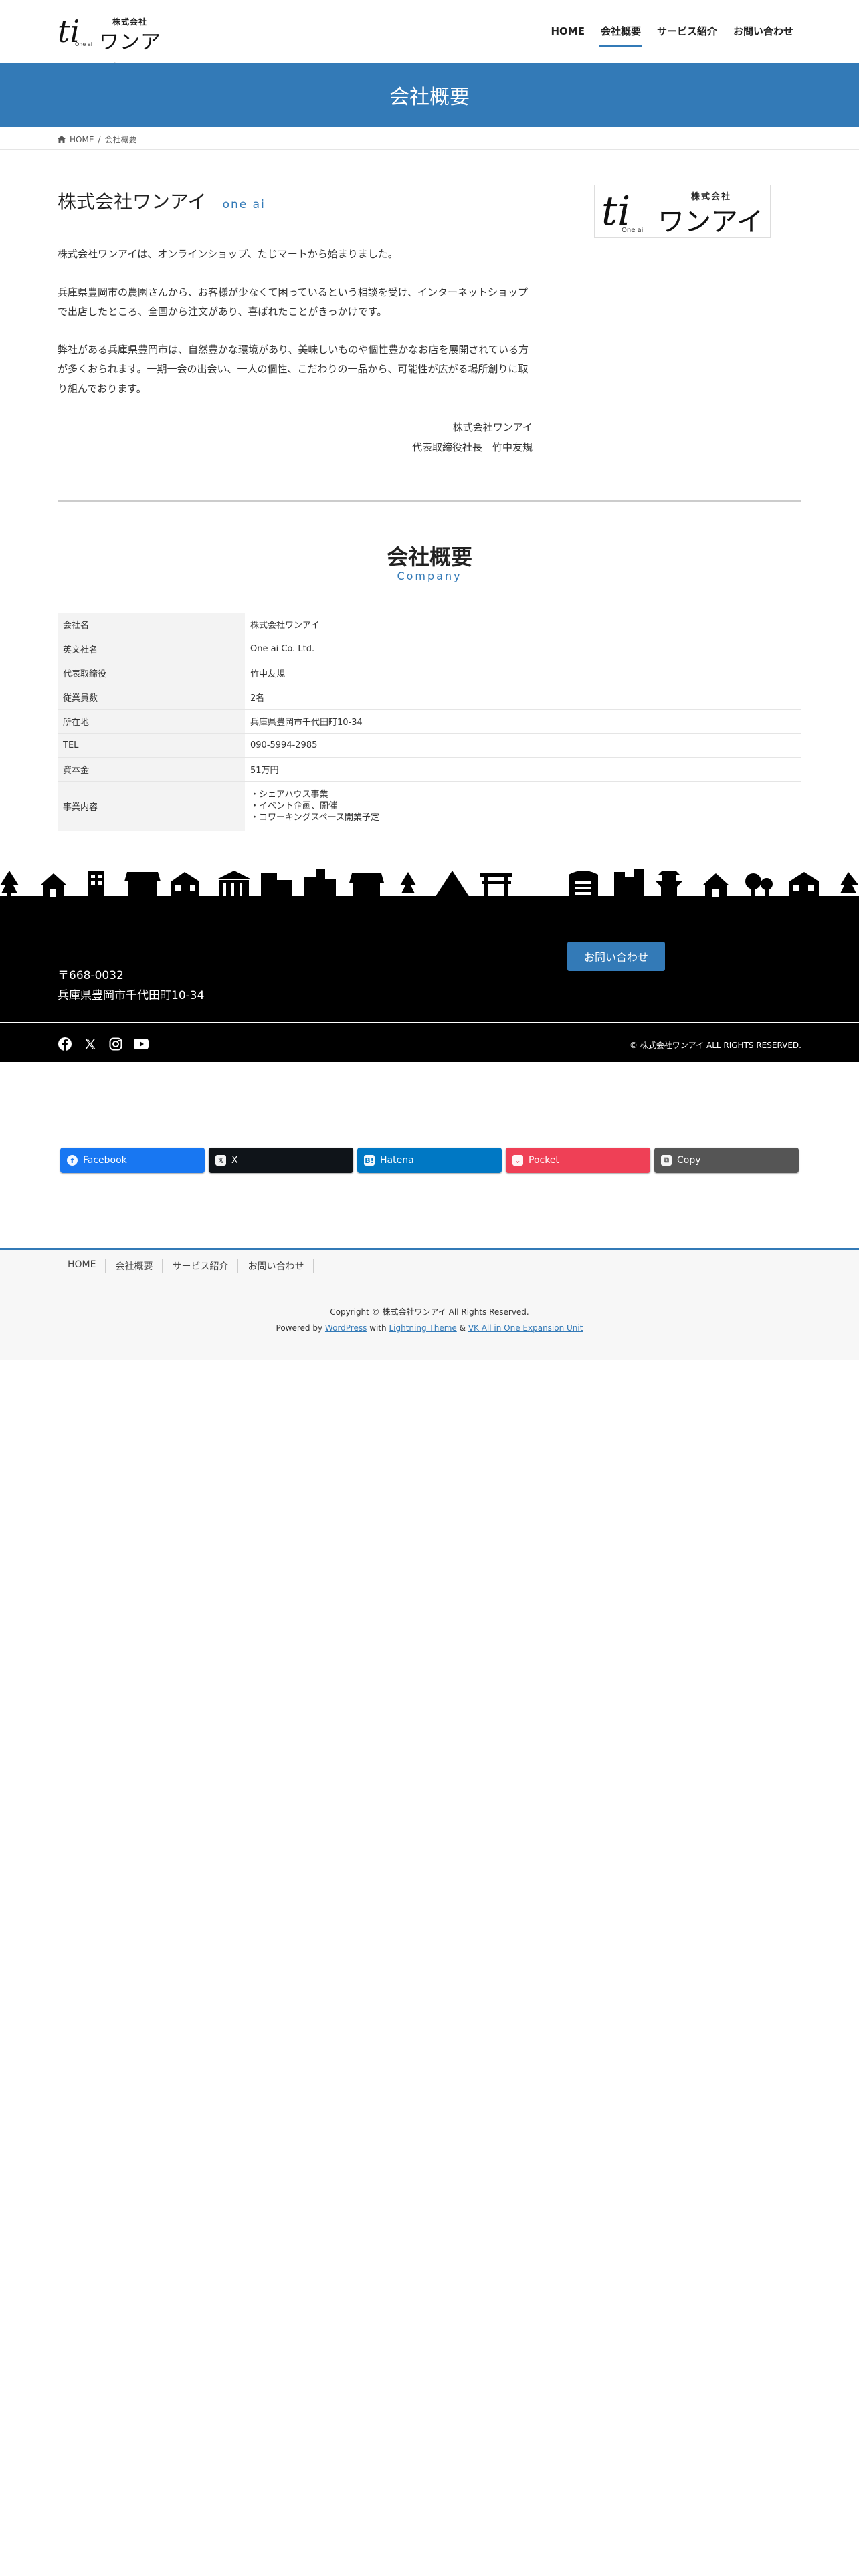 The width and height of the screenshot is (859, 2576). What do you see at coordinates (289, 794) in the screenshot?
I see `business-line: ・シェアハウス事業` at bounding box center [289, 794].